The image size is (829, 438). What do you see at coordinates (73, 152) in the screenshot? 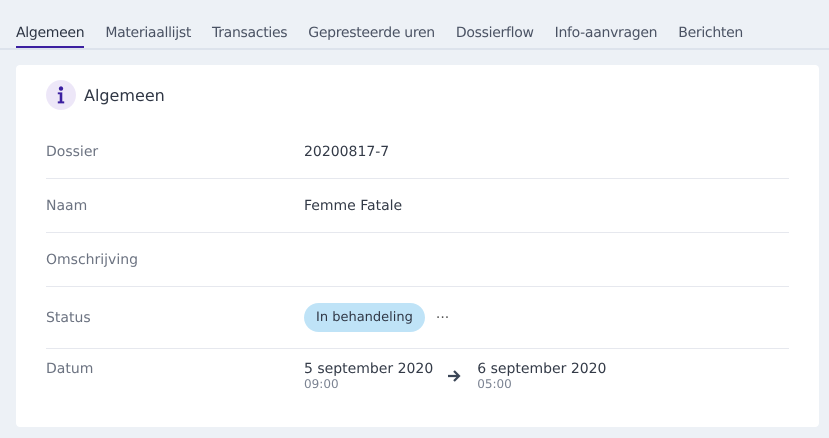
I see `field-label: Dossier` at bounding box center [73, 152].